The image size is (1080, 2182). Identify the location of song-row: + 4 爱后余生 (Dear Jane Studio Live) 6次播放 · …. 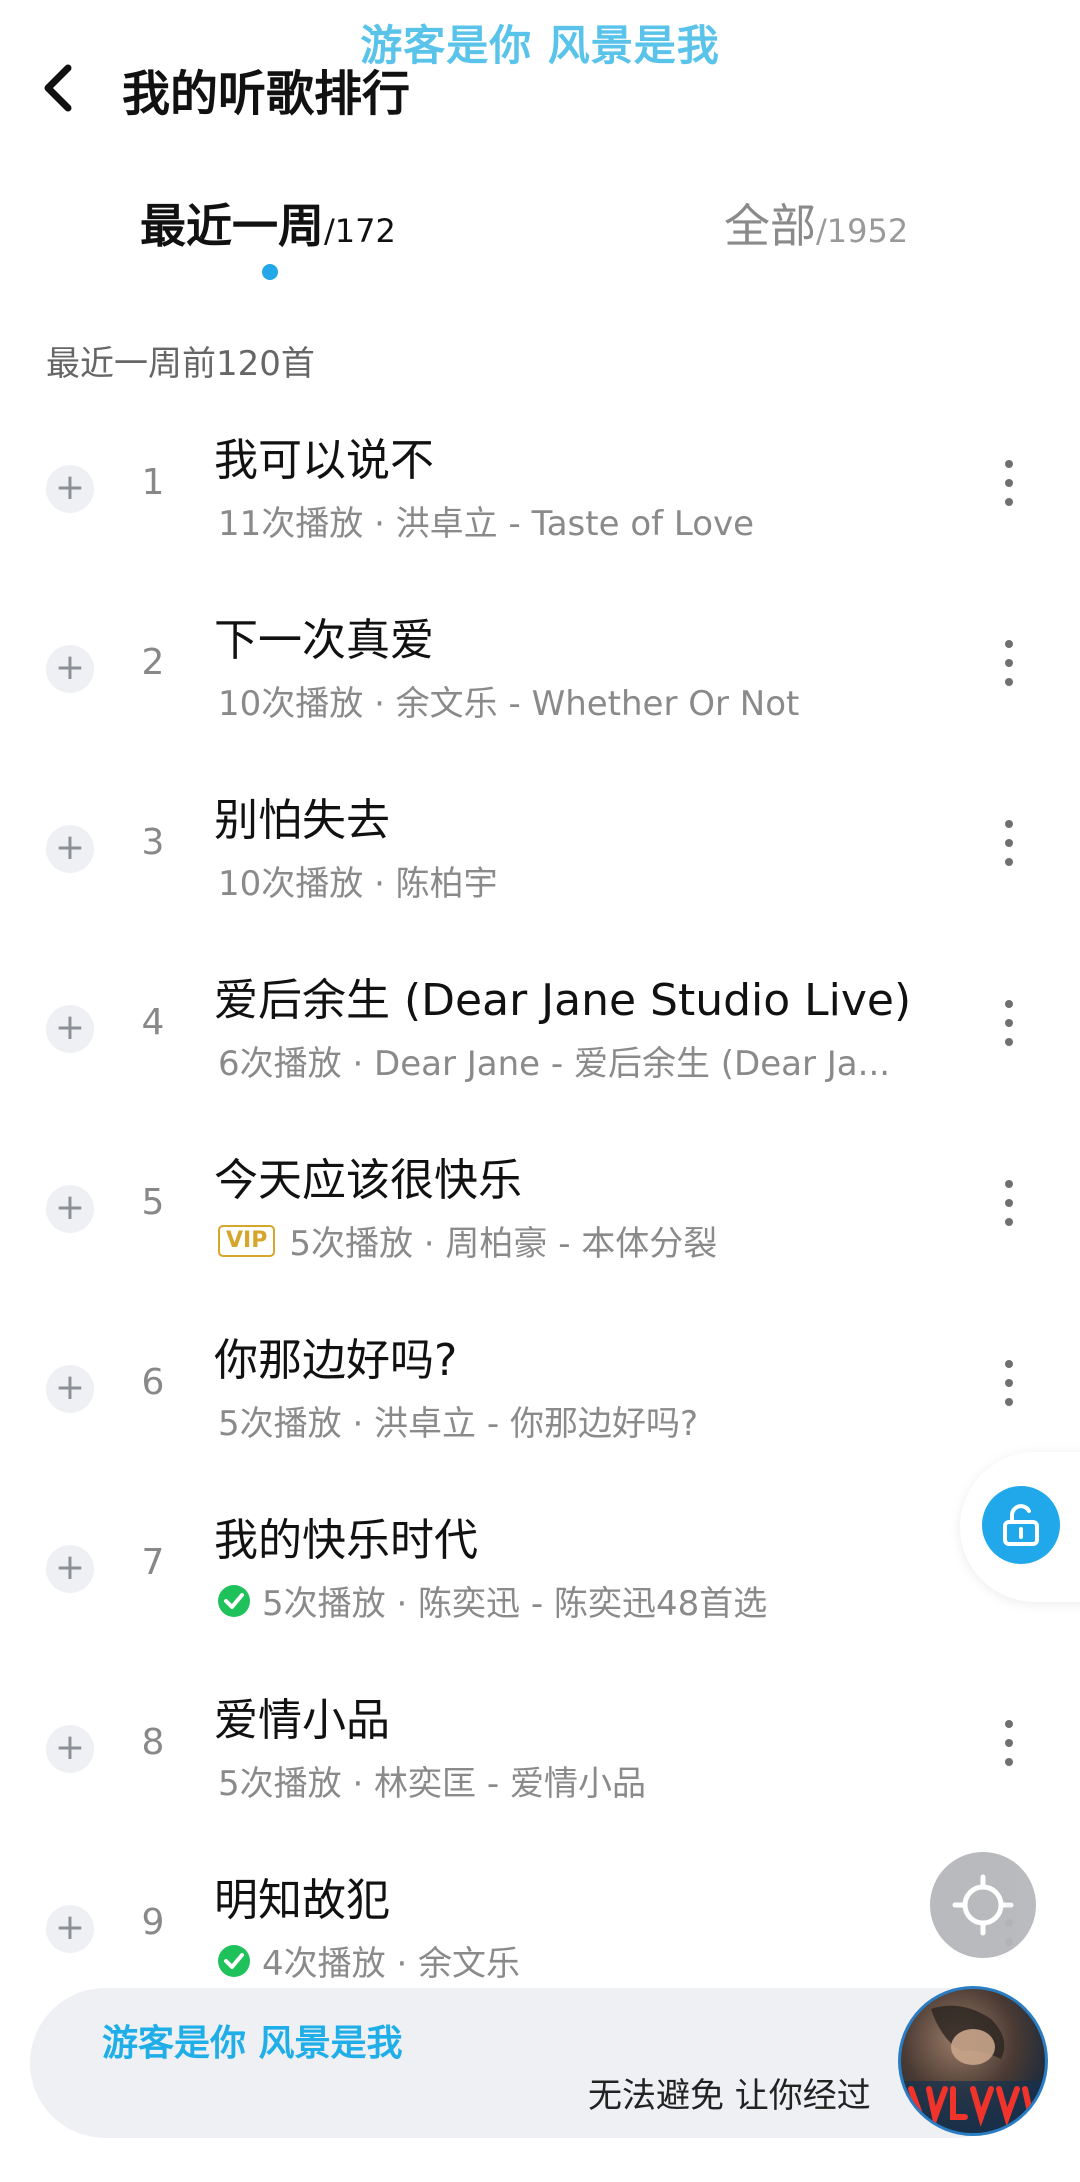
(540, 1048).